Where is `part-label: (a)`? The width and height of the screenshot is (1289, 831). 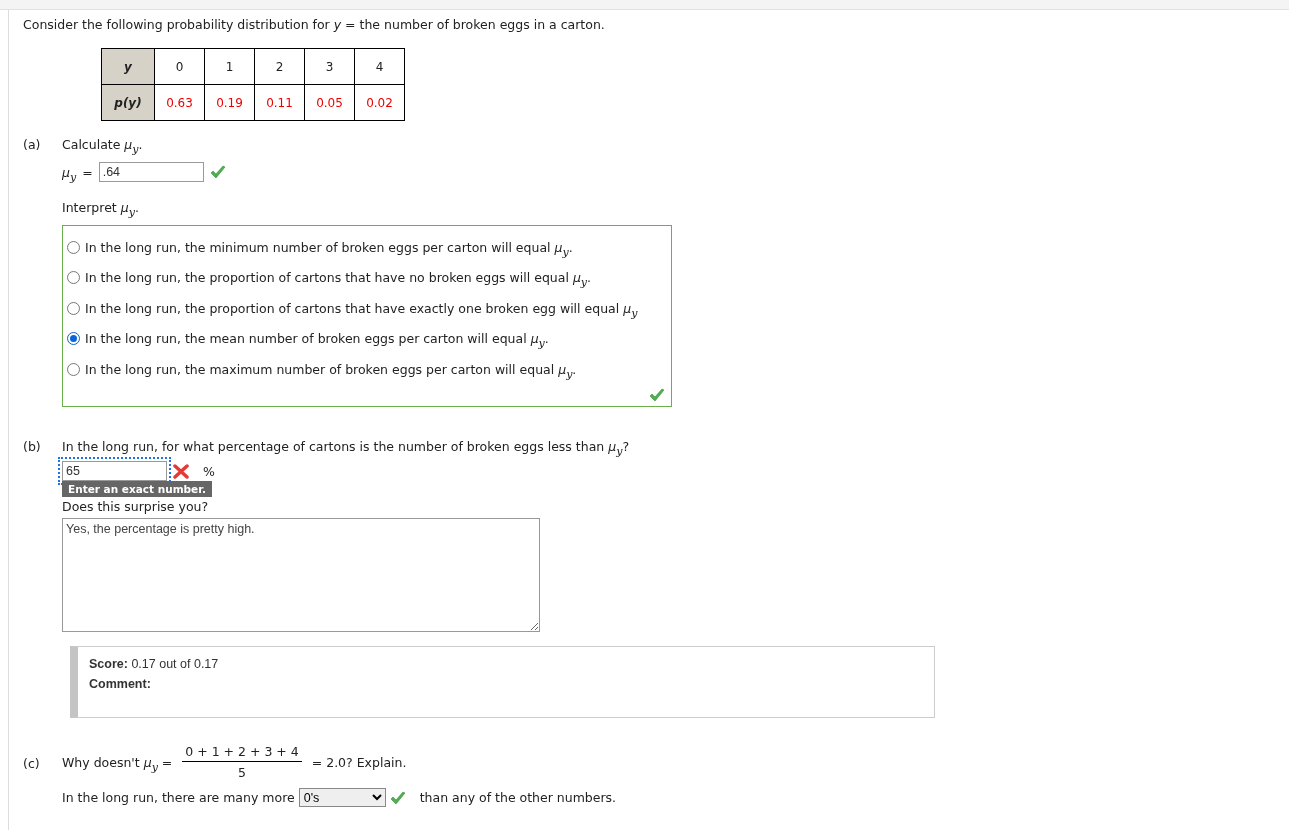 part-label: (a) is located at coordinates (32, 145).